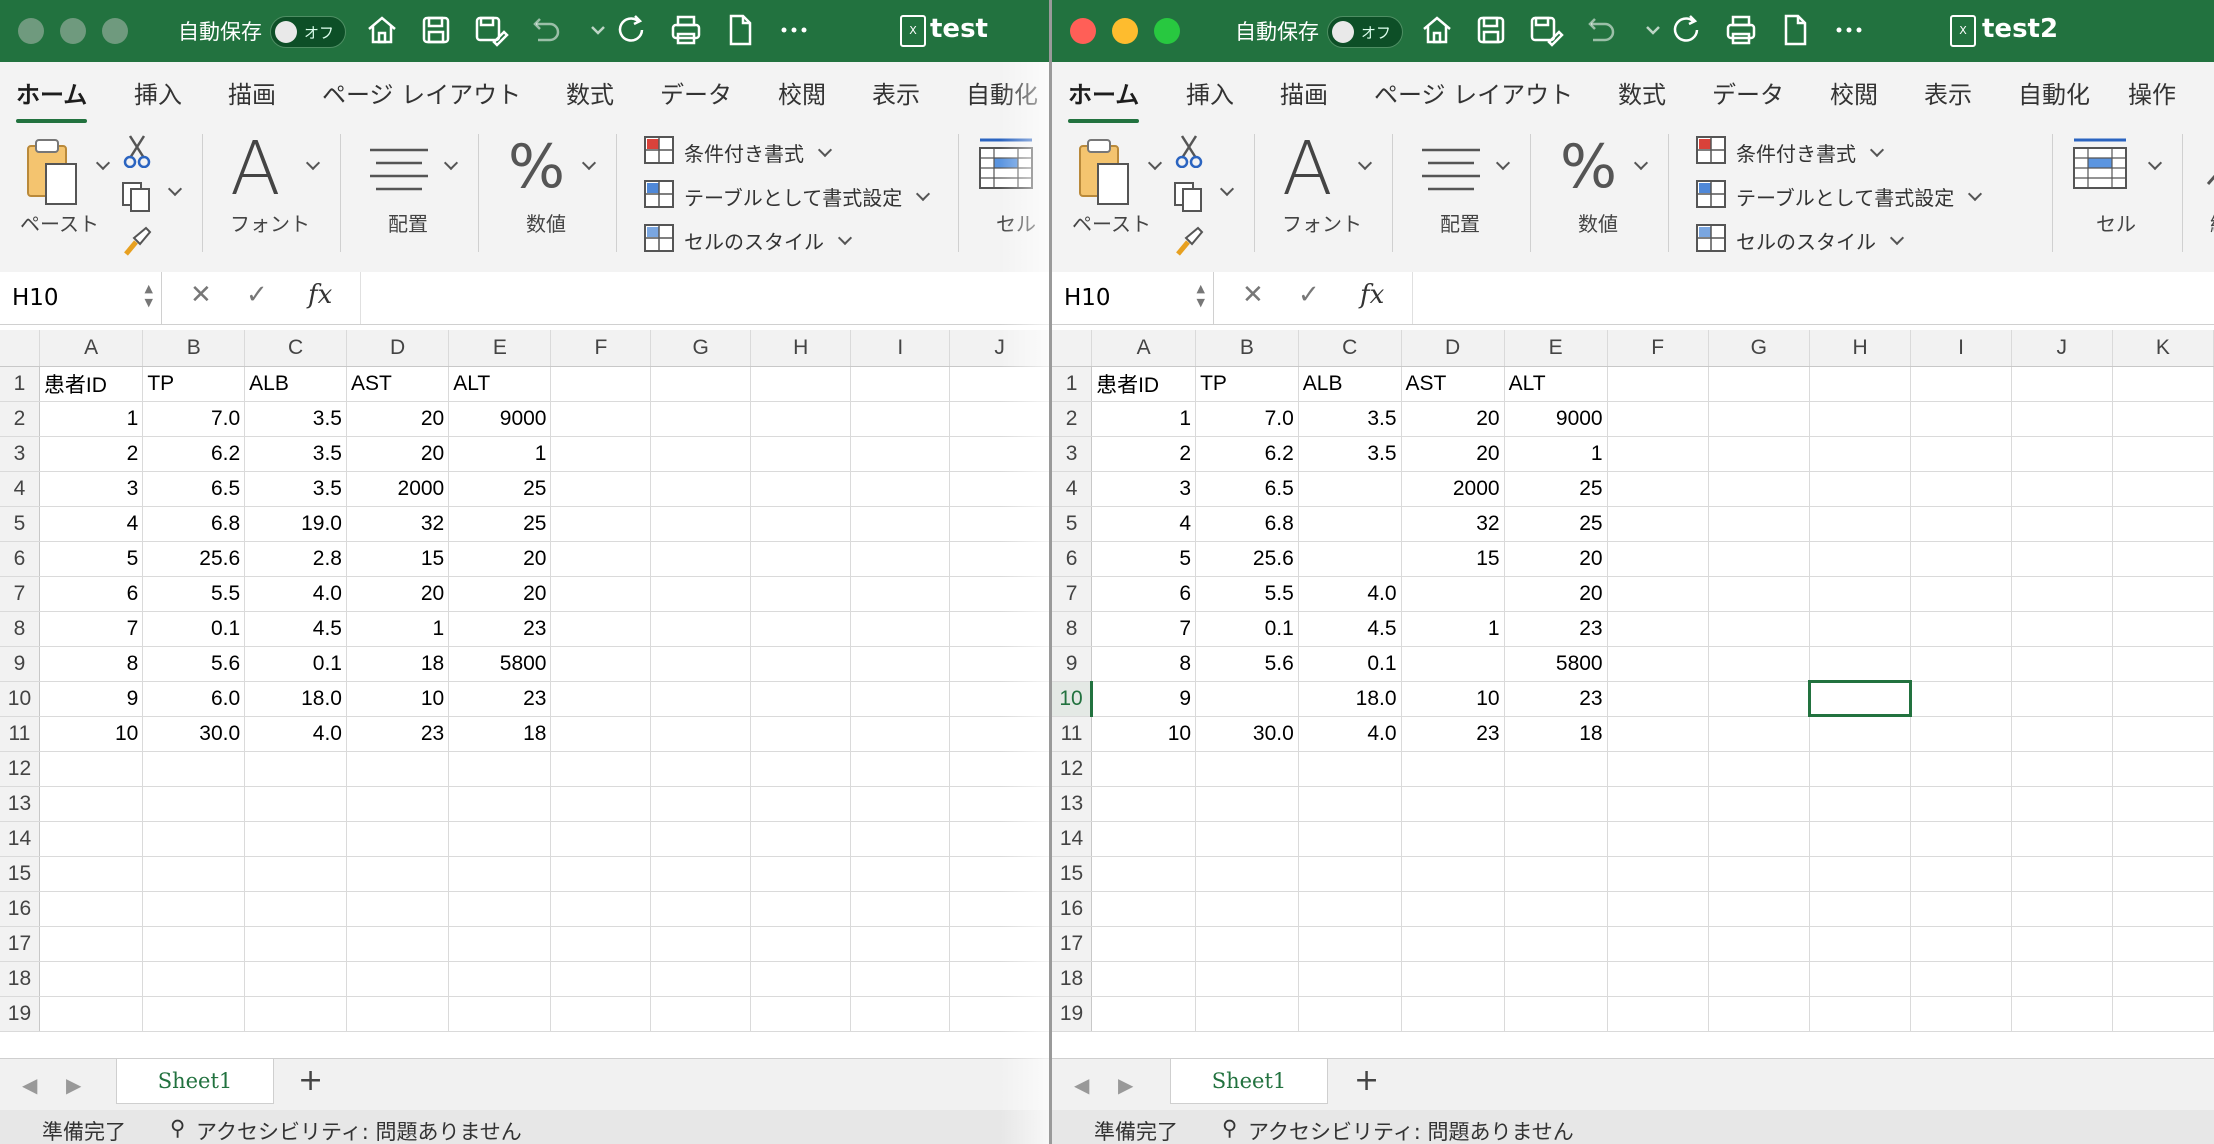 The image size is (2214, 1144). Describe the element at coordinates (20, 839) in the screenshot. I see `row-header: 14` at that location.